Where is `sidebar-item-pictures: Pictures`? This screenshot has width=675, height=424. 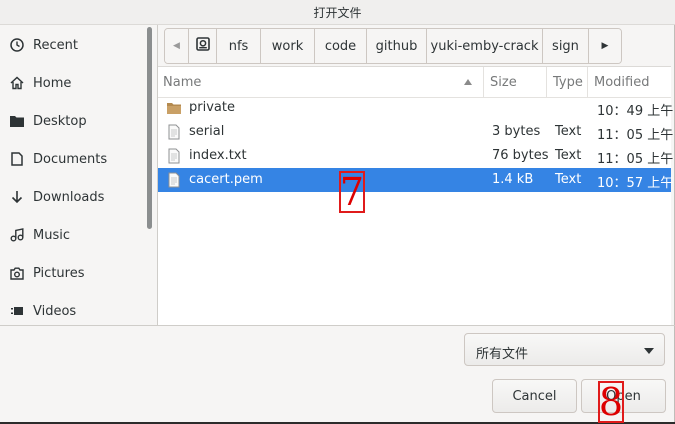
sidebar-item-pictures: Pictures is located at coordinates (73, 273).